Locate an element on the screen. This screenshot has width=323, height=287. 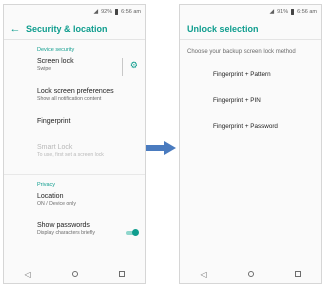
app-bar: ← Security & location is located at coordinates (74, 29).